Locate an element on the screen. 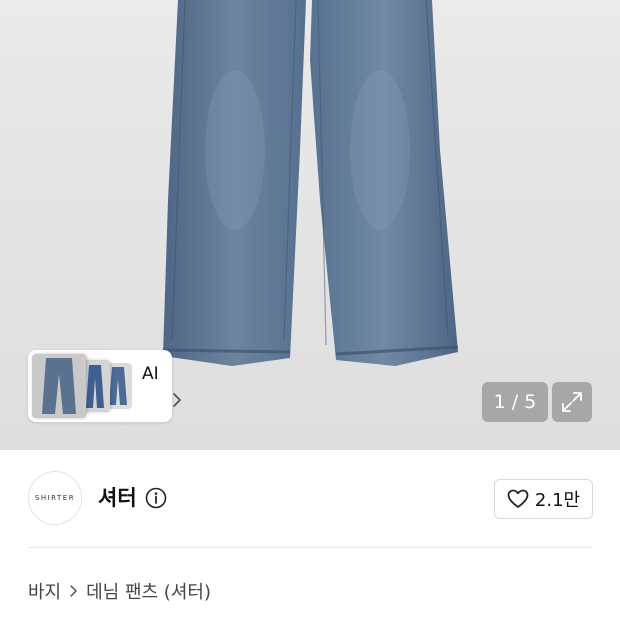  like-count: 2.1만 is located at coordinates (557, 500).